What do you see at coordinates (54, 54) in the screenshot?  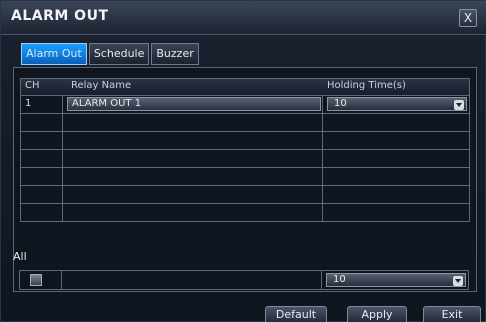 I see `tab-alarm-out: Alarm Out` at bounding box center [54, 54].